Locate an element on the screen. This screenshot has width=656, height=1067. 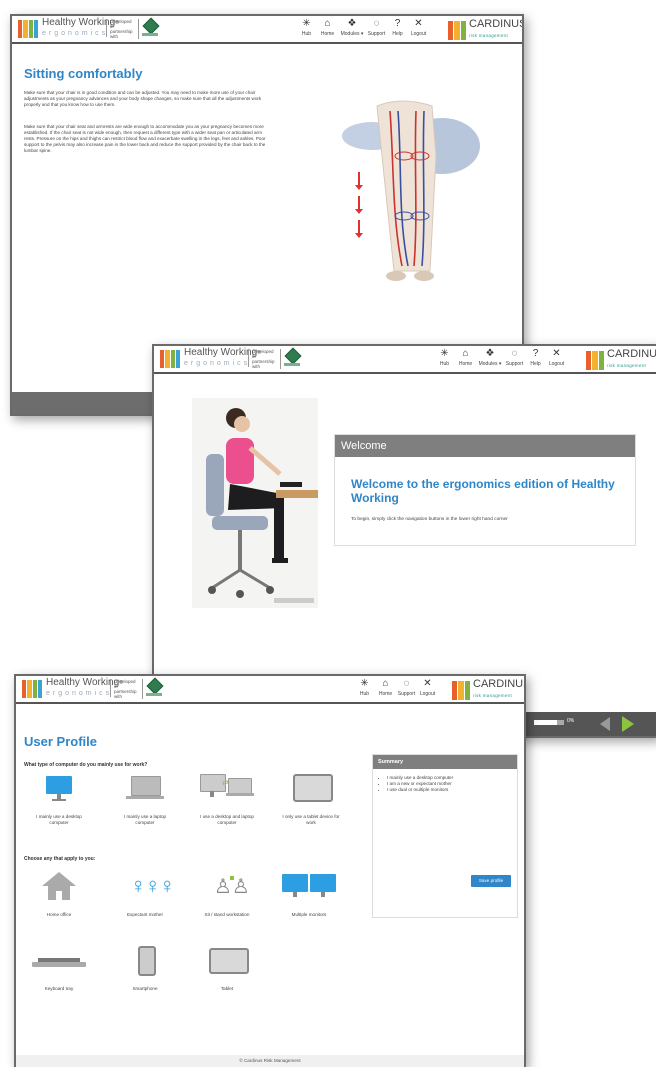
laptop-icon is located at coordinates (145, 790).